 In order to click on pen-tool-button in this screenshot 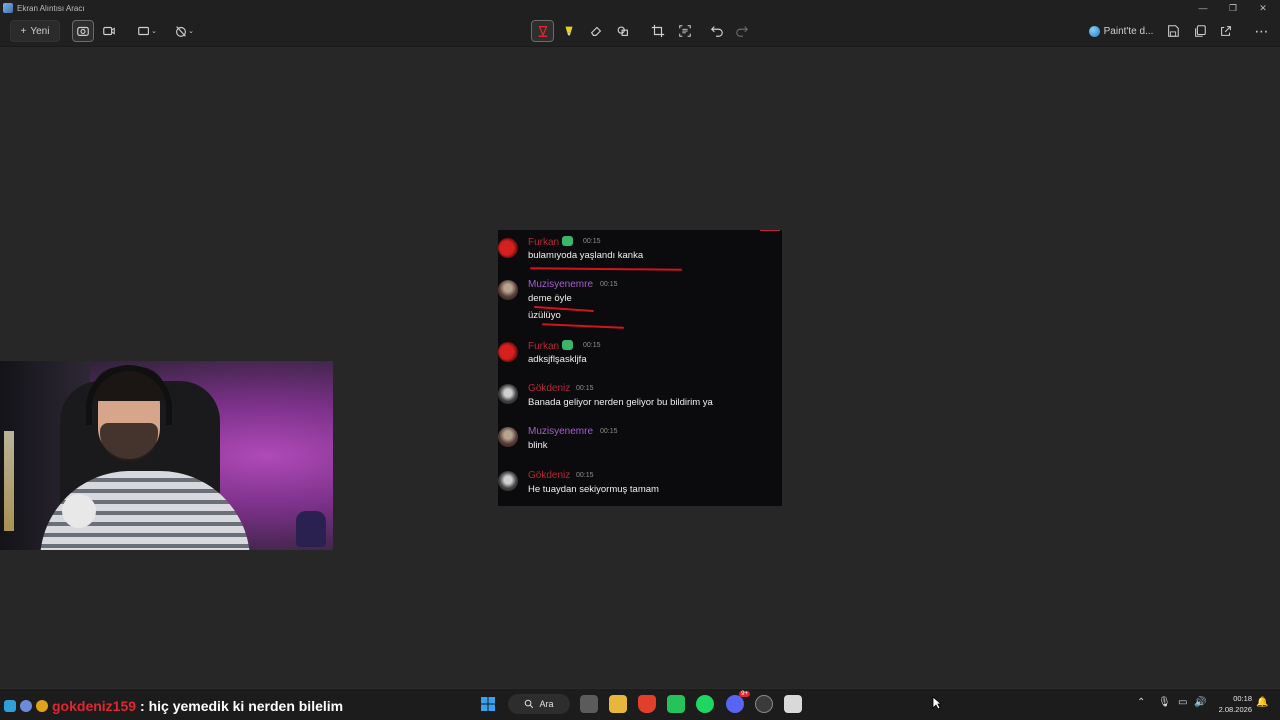, I will do `click(542, 31)`.